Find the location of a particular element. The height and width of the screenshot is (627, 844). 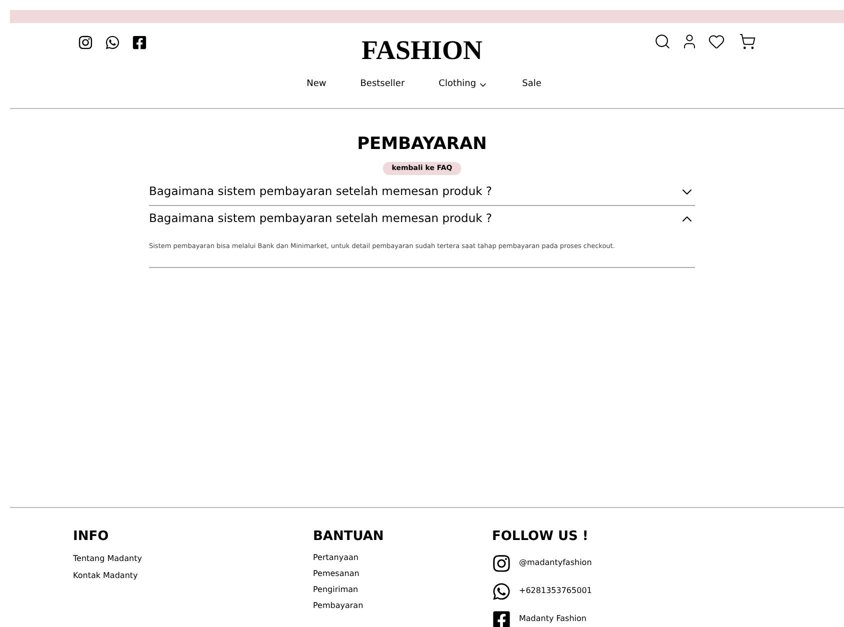

footer-link: Pemesanan is located at coordinates (336, 574).